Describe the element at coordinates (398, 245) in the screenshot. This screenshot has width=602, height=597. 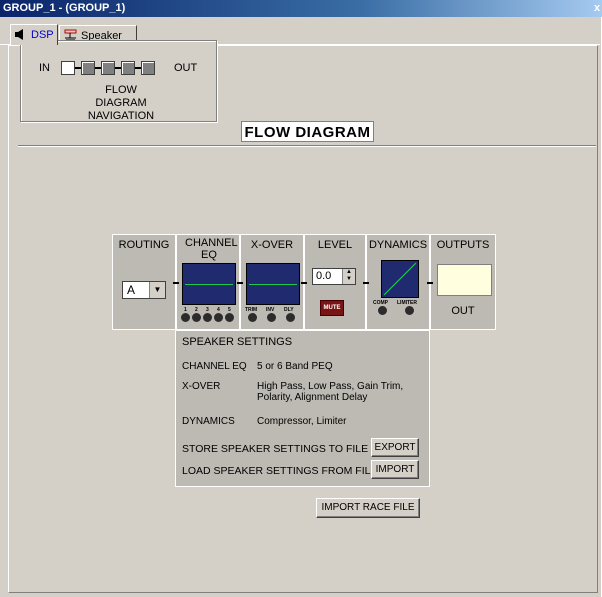
I see `stage-dynamics-title: DYNAMICS` at that location.